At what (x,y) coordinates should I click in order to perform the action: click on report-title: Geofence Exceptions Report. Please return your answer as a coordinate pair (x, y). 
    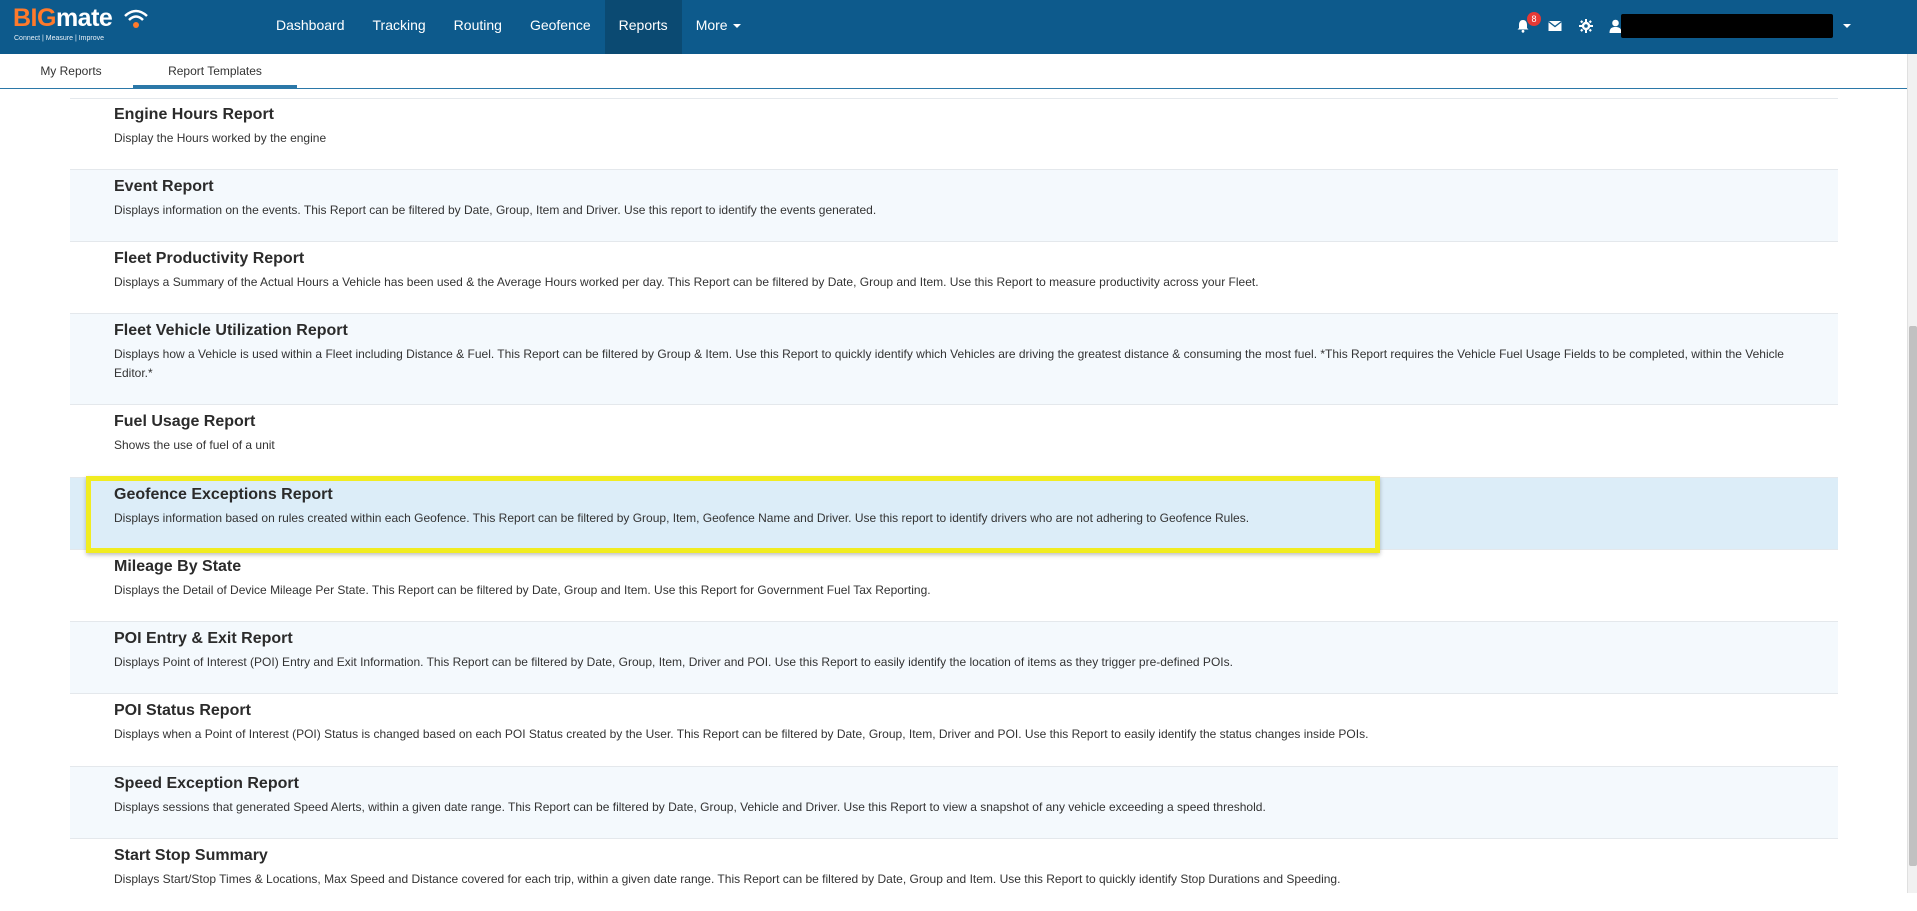
    Looking at the image, I should click on (223, 494).